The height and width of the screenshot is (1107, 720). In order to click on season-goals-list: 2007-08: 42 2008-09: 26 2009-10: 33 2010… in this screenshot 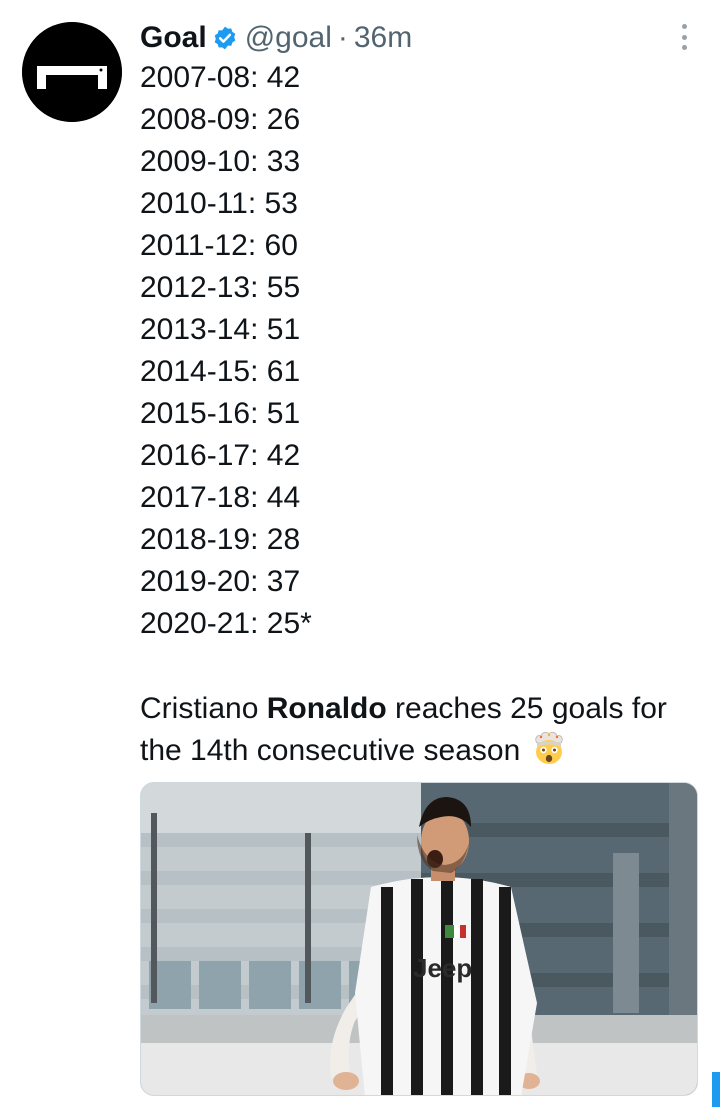, I will do `click(226, 351)`.